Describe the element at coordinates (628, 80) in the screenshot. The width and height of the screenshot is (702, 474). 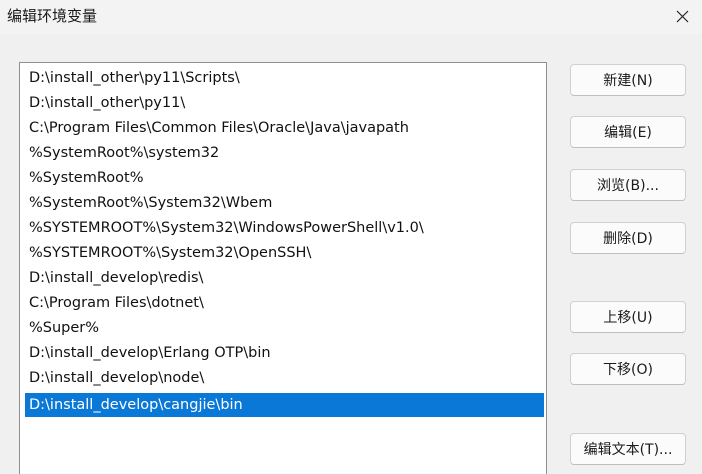
I see `new-button: 新建(N)` at that location.